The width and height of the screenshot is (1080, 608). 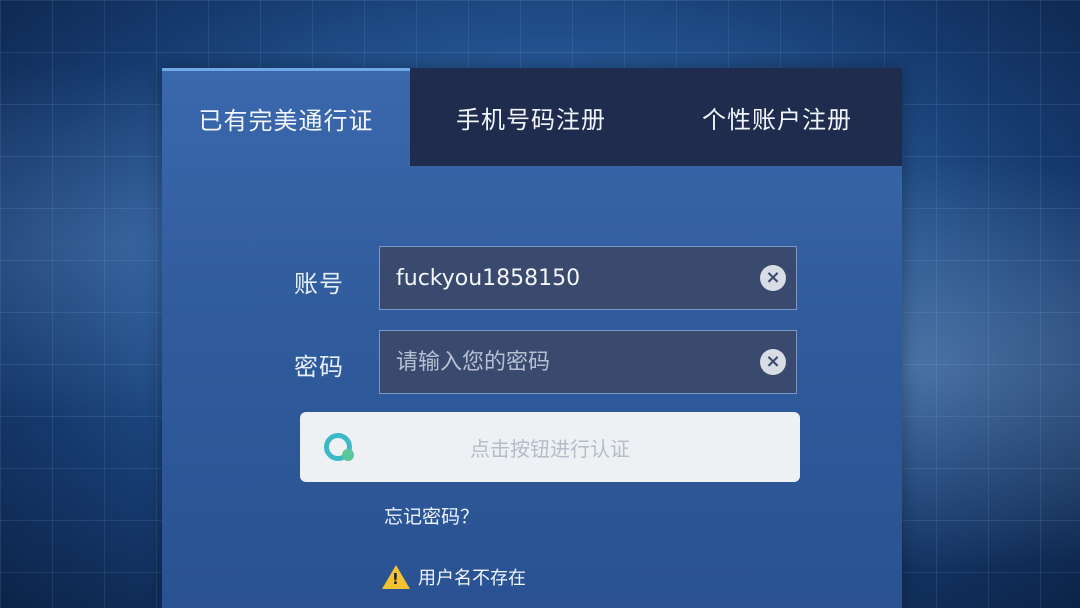 I want to click on account-label: 账号, so click(x=319, y=284).